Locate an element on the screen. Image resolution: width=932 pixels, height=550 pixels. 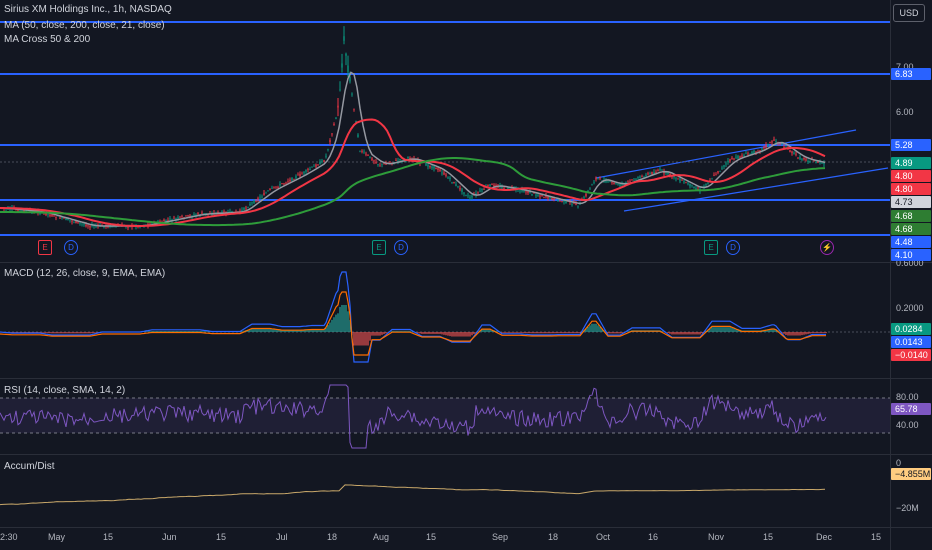
rsi-legend: RSI (14, close, SMA, 14, 2) is located at coordinates (64, 390).